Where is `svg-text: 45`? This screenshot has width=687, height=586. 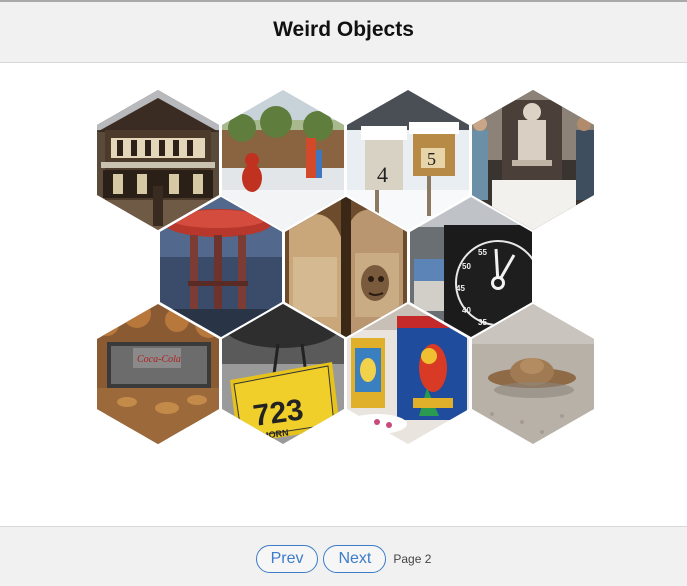
svg-text: 45 is located at coordinates (460, 288).